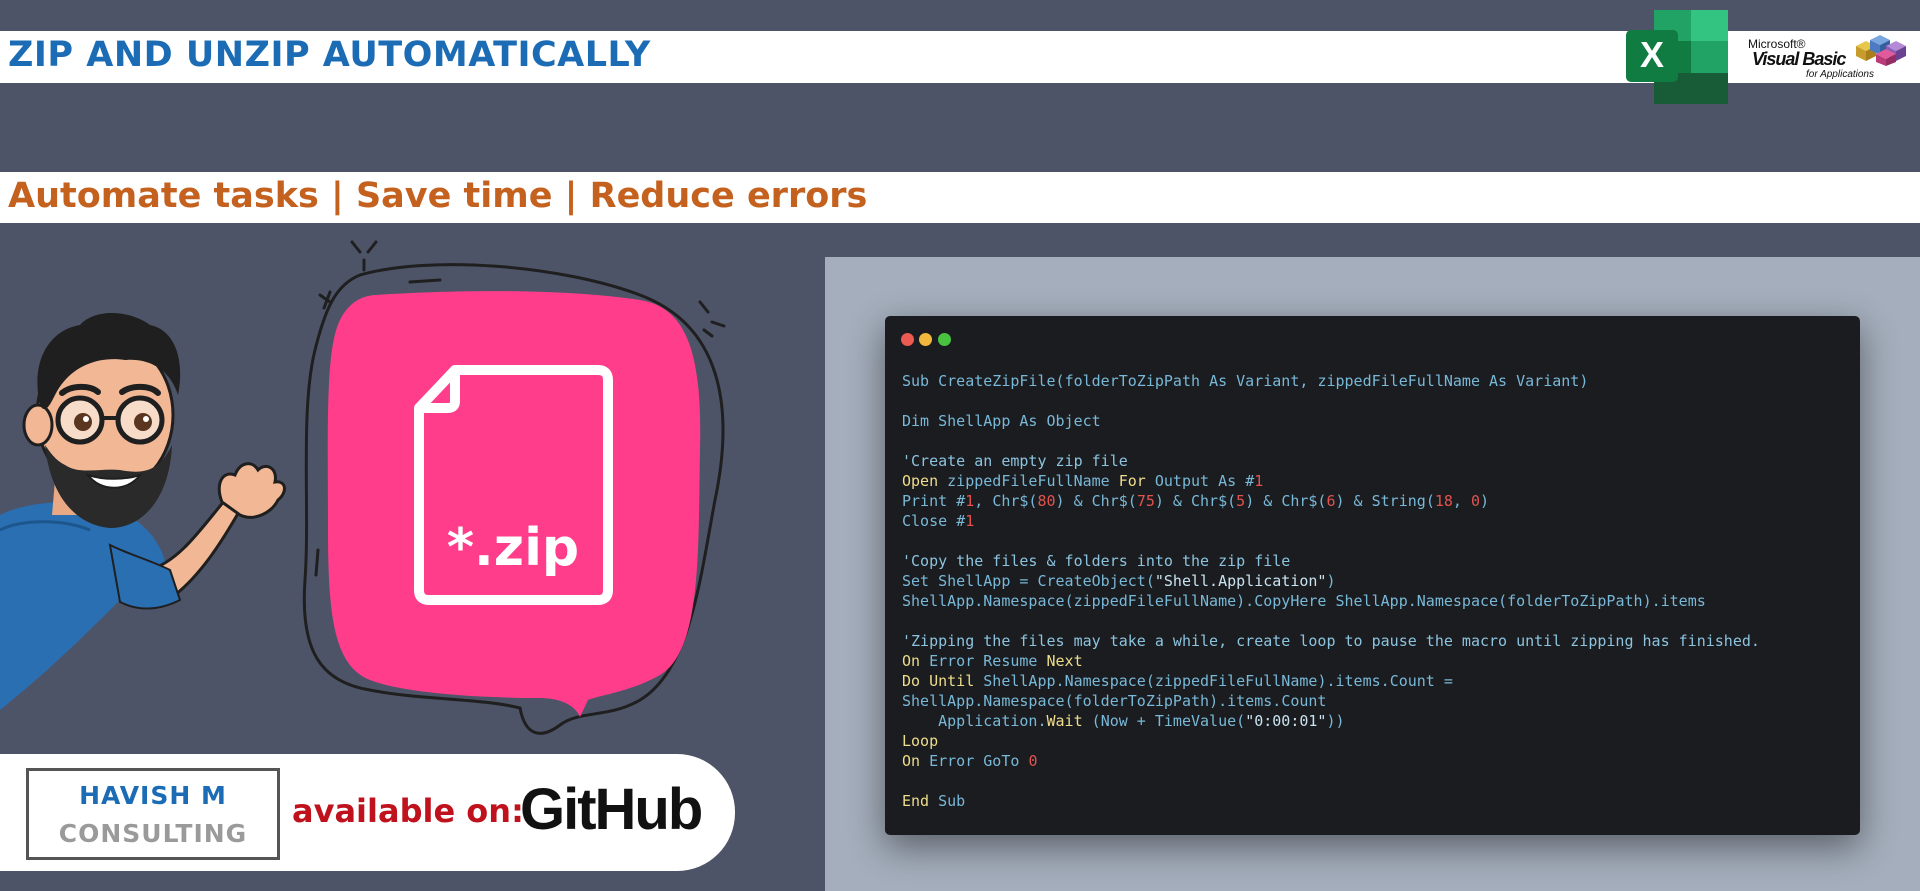  Describe the element at coordinates (907, 339) in the screenshot. I see `window-close-icon` at that location.